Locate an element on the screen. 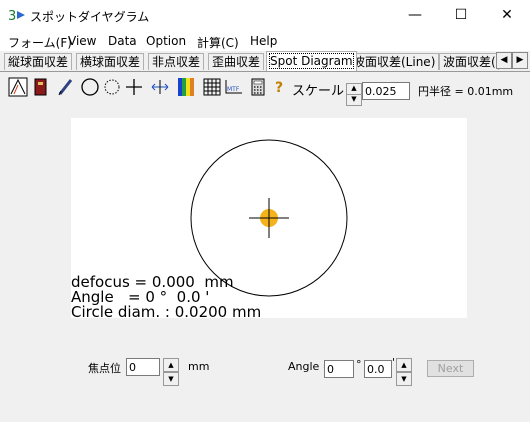 This screenshot has height=422, width=530. crosshair-icon is located at coordinates (134, 87).